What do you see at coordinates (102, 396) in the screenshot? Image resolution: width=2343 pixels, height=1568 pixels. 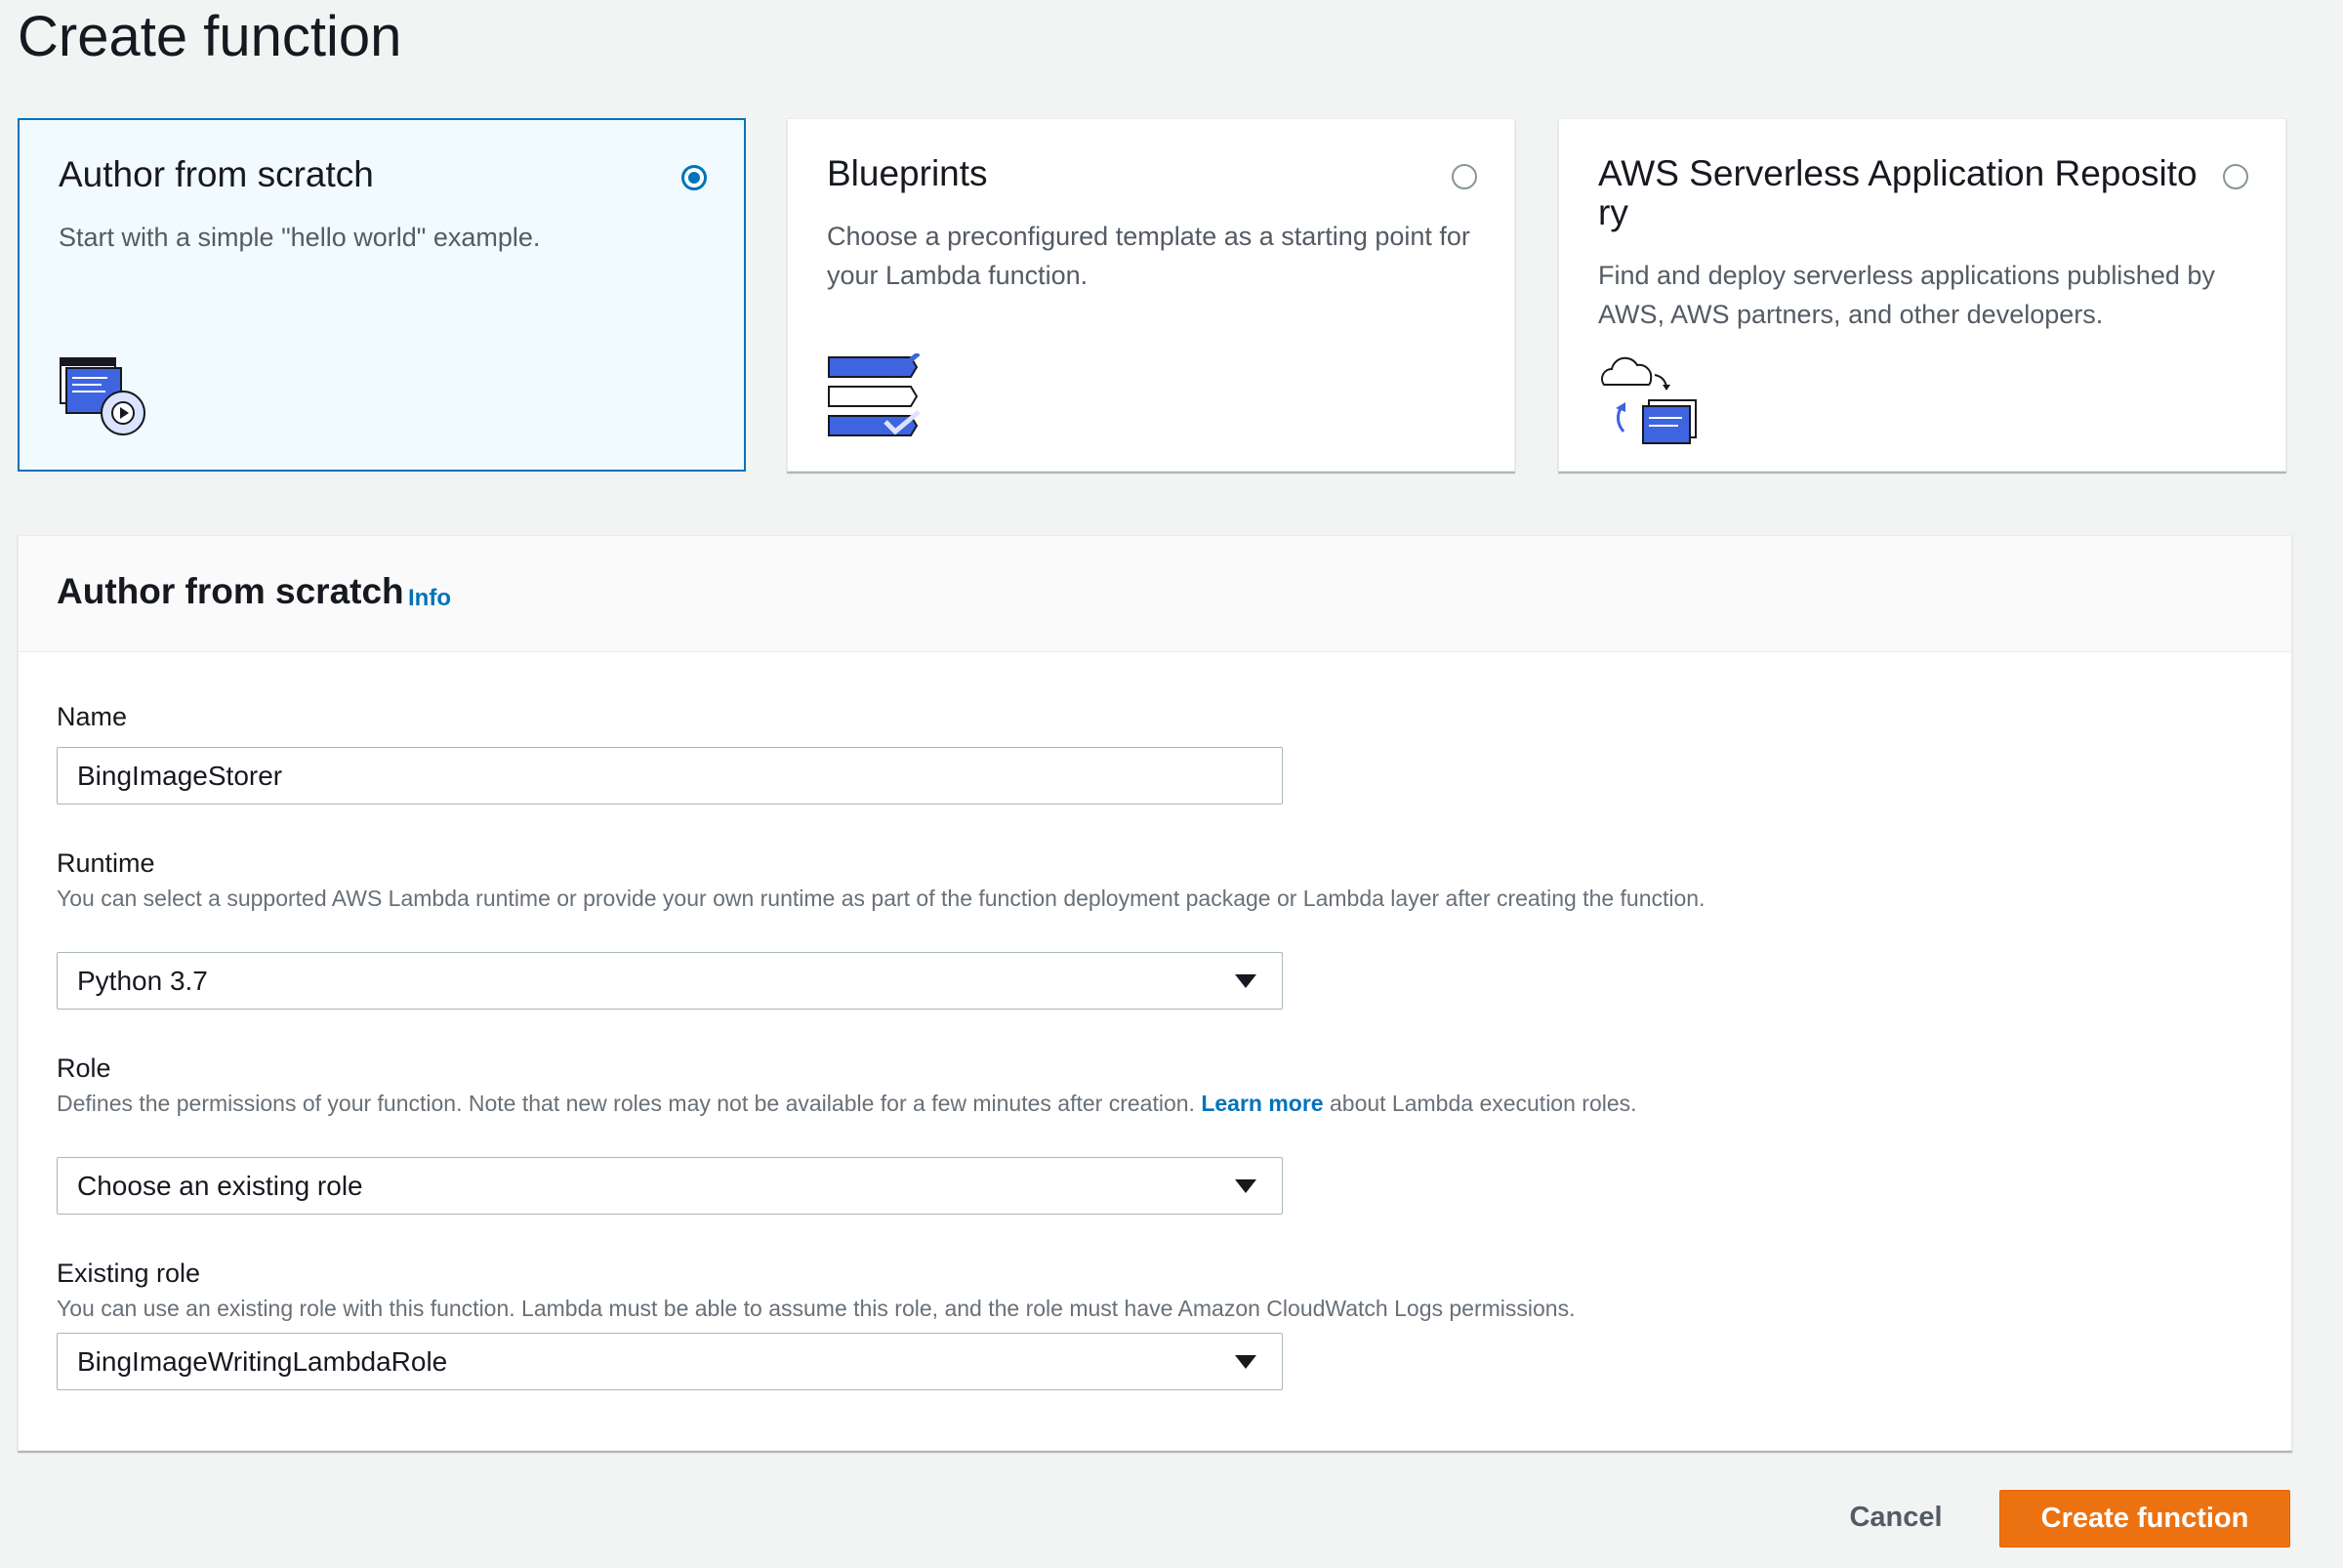 I see `code-gear-icon` at bounding box center [102, 396].